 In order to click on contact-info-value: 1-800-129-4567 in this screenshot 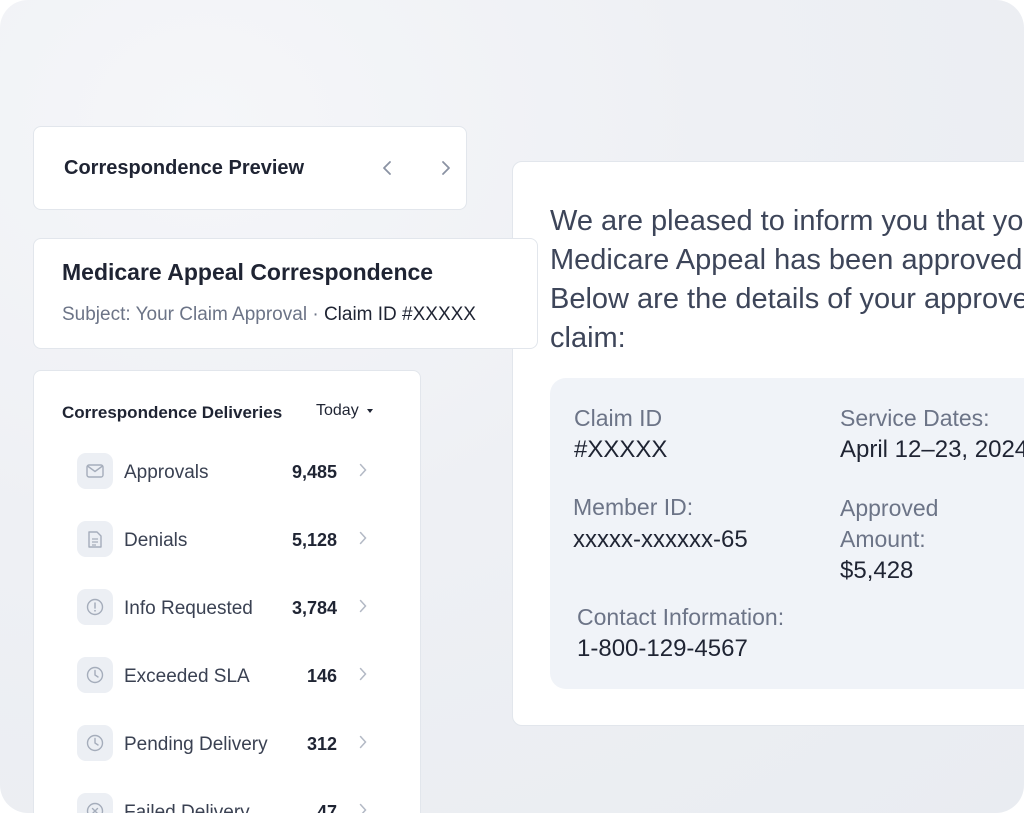, I will do `click(662, 648)`.